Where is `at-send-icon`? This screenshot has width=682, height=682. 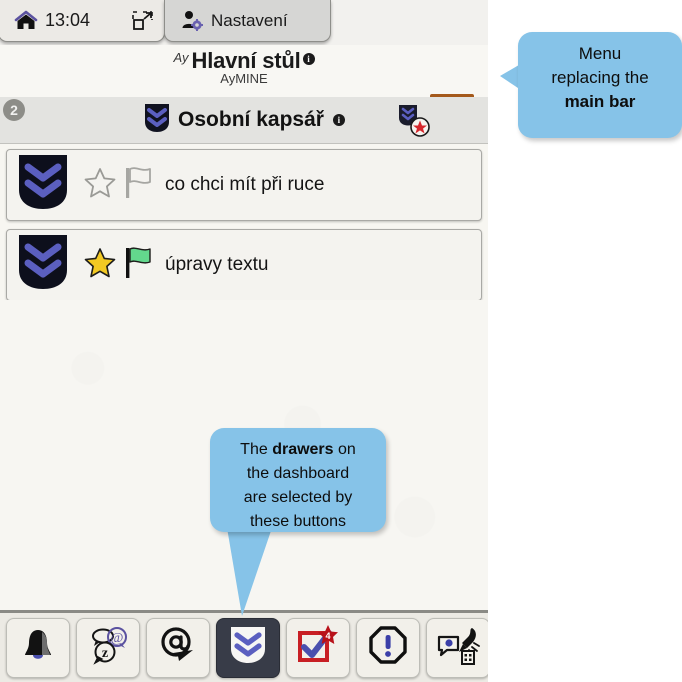
at-send-icon is located at coordinates (178, 647).